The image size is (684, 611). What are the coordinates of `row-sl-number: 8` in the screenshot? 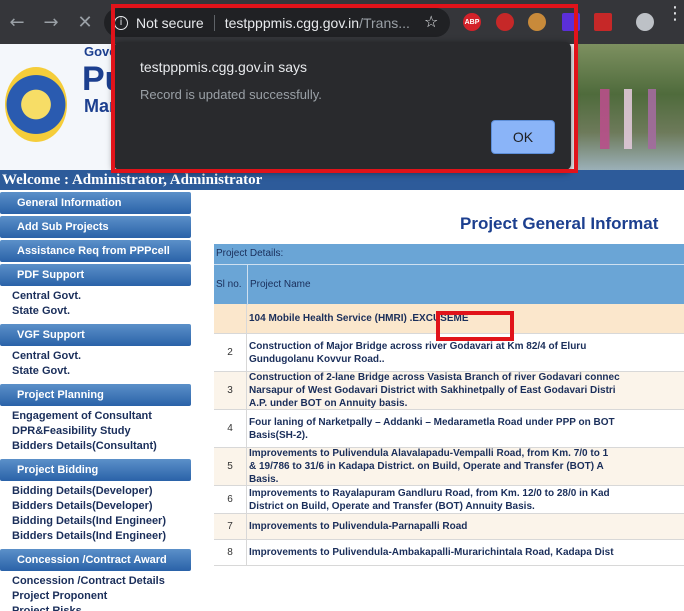 It's located at (230, 552).